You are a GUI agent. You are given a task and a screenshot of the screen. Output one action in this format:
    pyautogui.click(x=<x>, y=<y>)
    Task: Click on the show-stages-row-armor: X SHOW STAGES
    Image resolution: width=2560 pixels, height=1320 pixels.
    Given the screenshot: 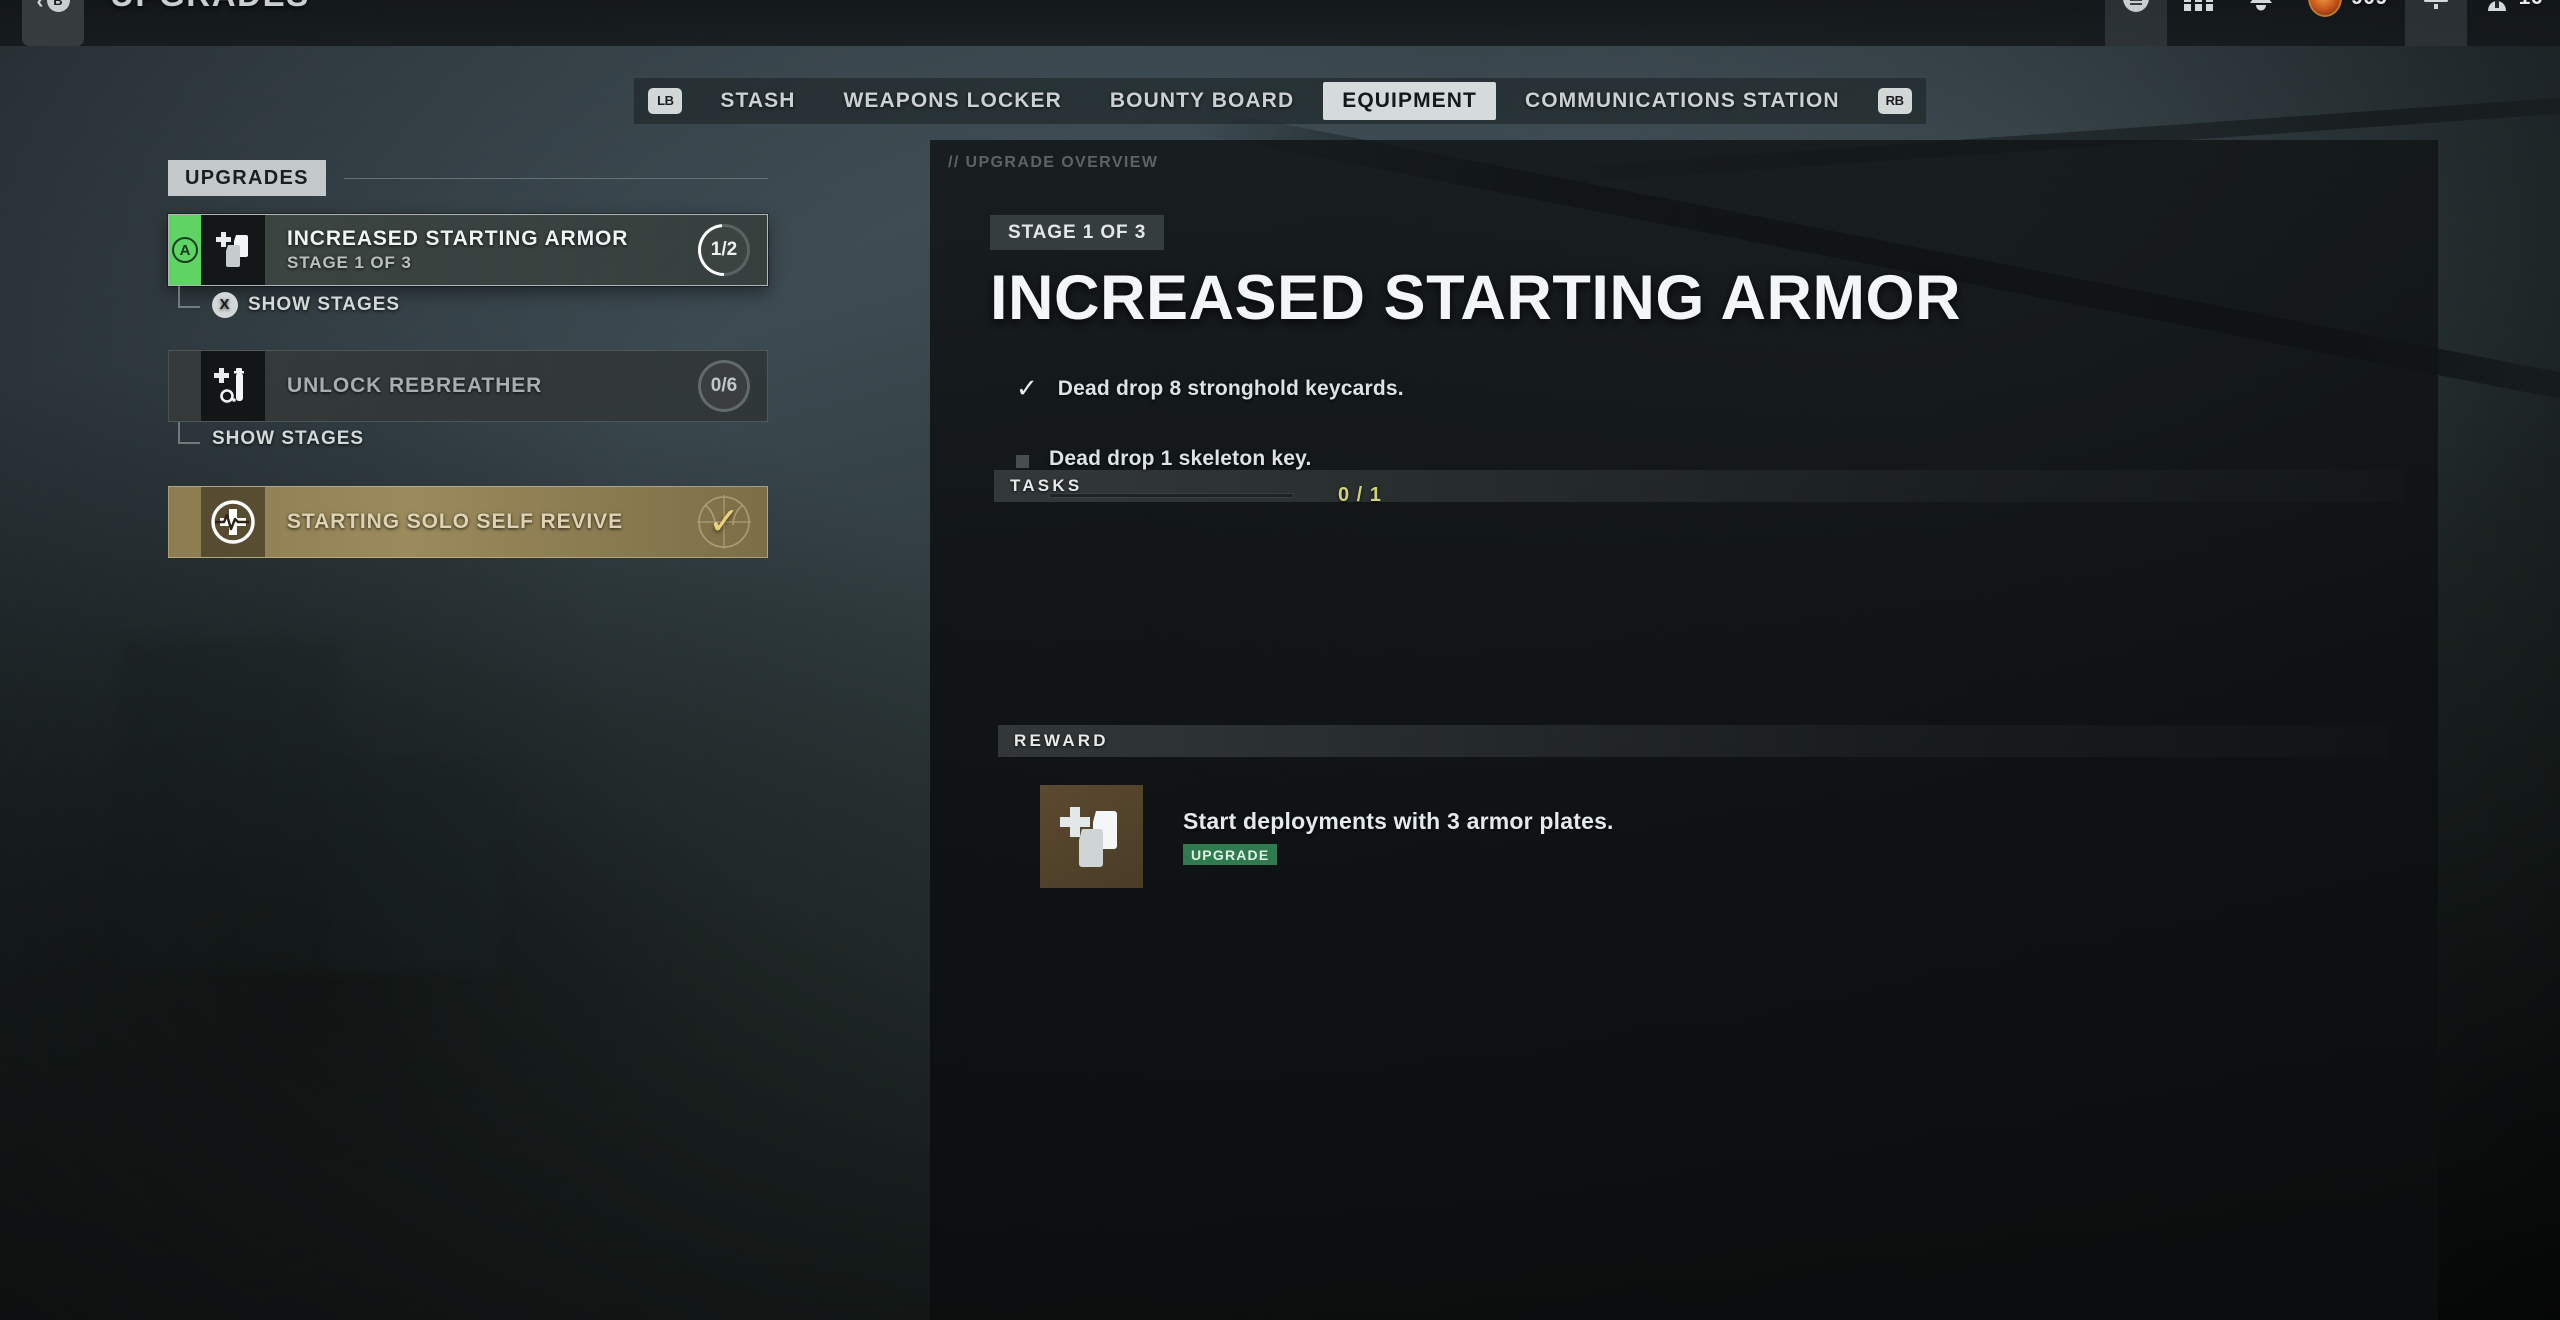 What is the action you would take?
    pyautogui.click(x=473, y=309)
    